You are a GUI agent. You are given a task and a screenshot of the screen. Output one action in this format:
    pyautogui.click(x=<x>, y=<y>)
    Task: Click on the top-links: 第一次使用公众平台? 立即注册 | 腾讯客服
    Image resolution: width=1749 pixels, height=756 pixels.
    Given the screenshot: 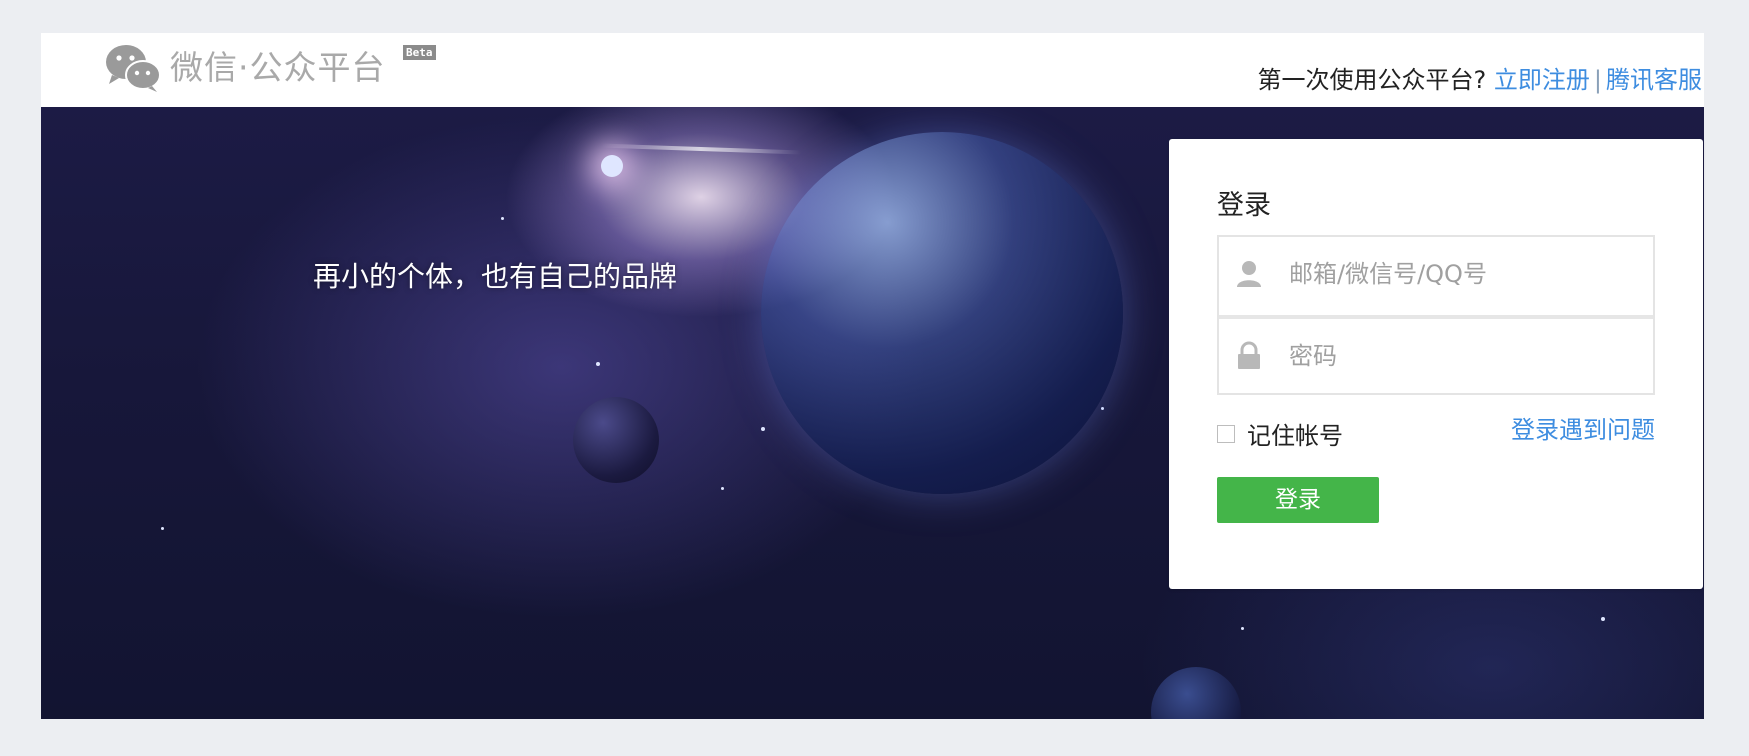 What is the action you would take?
    pyautogui.click(x=1480, y=80)
    